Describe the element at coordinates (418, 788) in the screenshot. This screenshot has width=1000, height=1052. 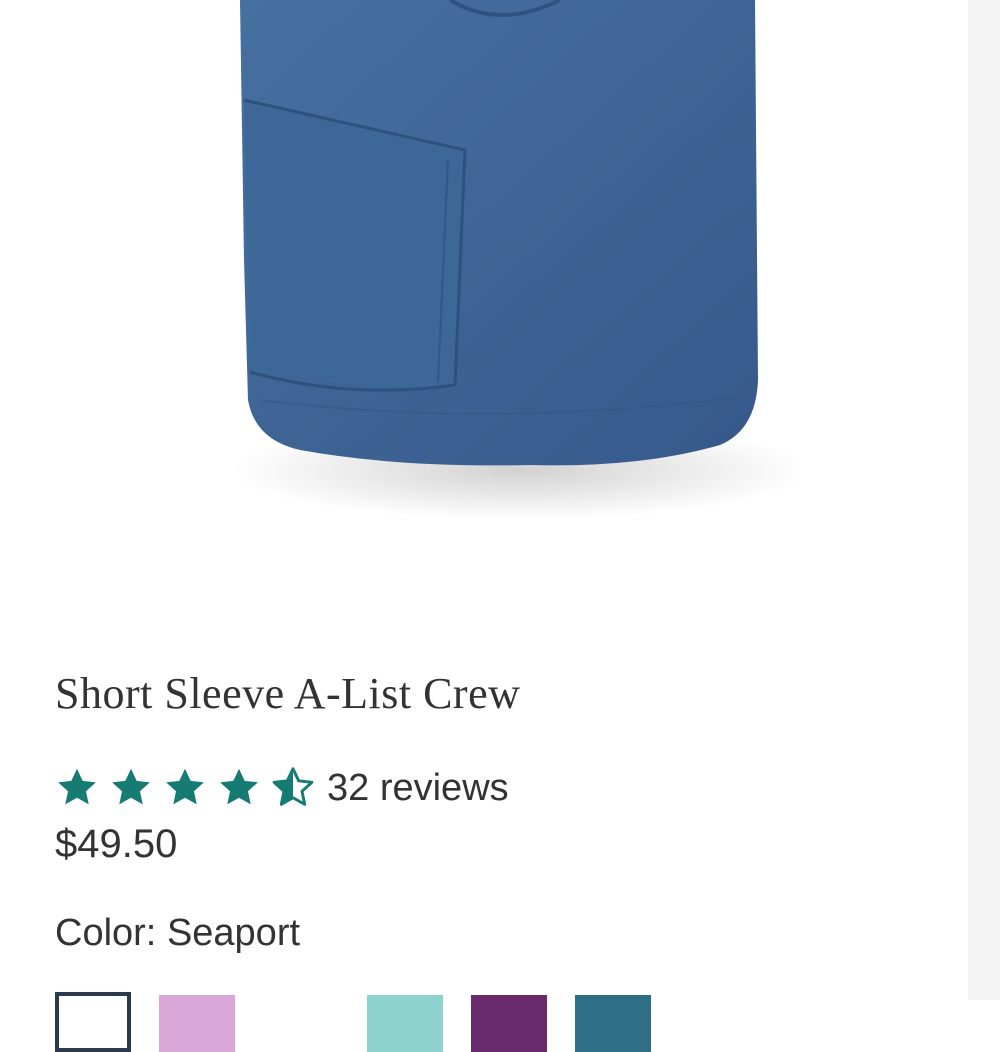
I see `reviews-link: 32 reviews` at that location.